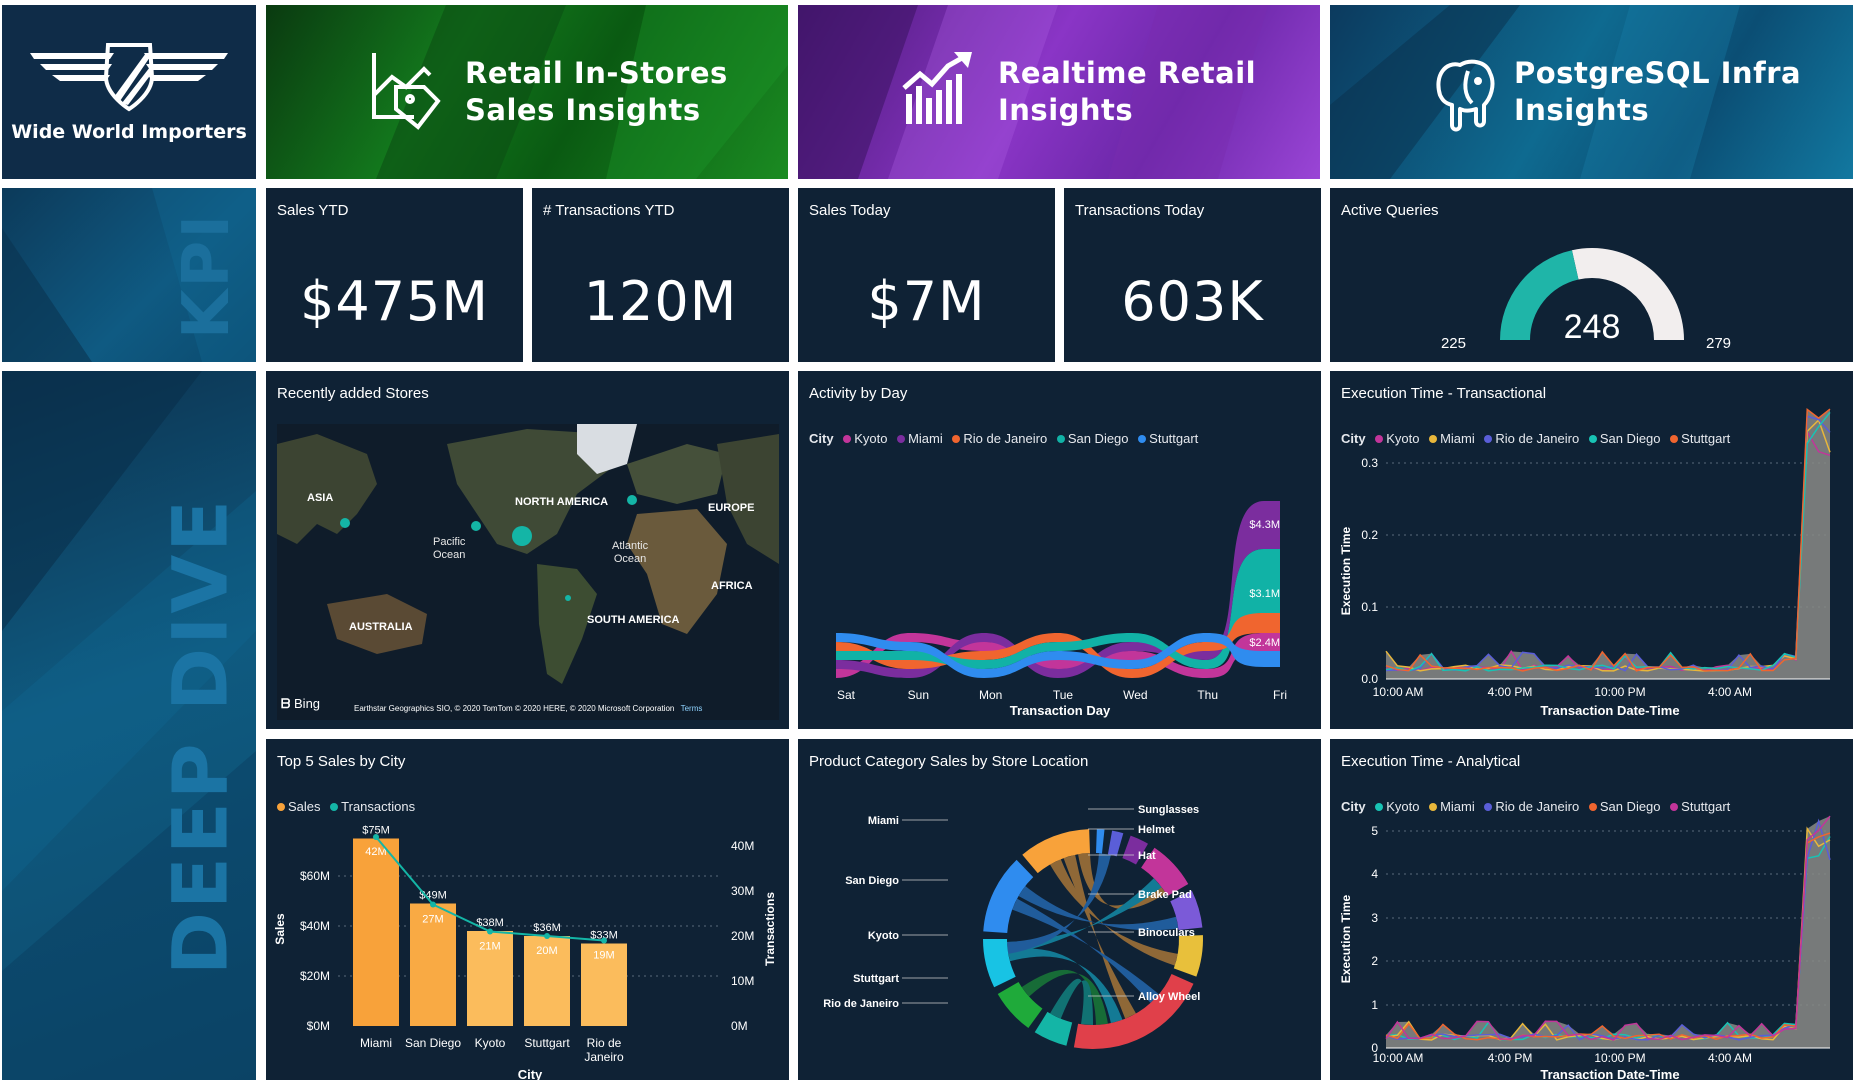  What do you see at coordinates (129, 132) in the screenshot?
I see `brand-name: Wide World Importers` at bounding box center [129, 132].